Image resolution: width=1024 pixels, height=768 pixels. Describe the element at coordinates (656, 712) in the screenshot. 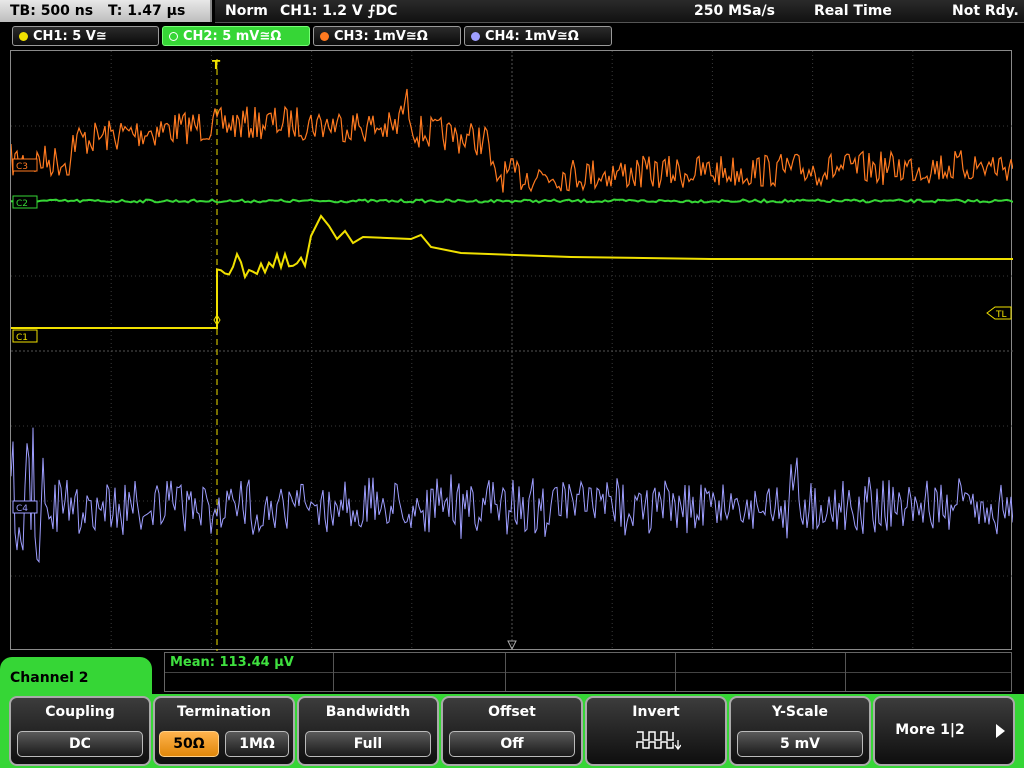

I see `invert-title: Invert` at that location.